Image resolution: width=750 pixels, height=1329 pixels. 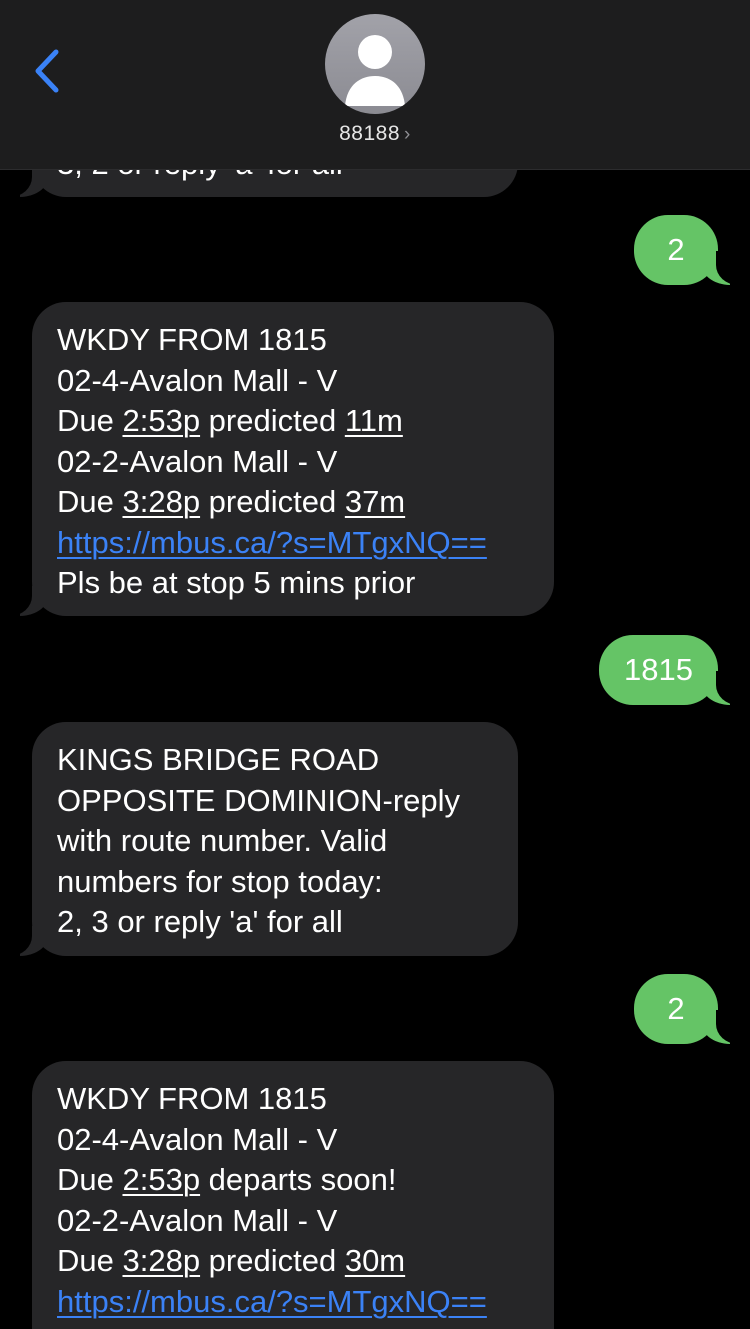 What do you see at coordinates (370, 133) in the screenshot?
I see `contact-number: 88188` at bounding box center [370, 133].